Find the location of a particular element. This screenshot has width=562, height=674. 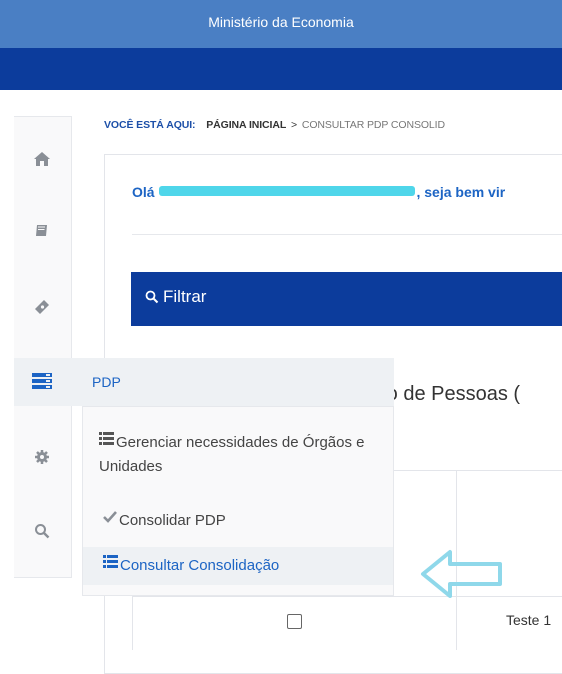

submenu-label: Consolidar PDP is located at coordinates (172, 520).